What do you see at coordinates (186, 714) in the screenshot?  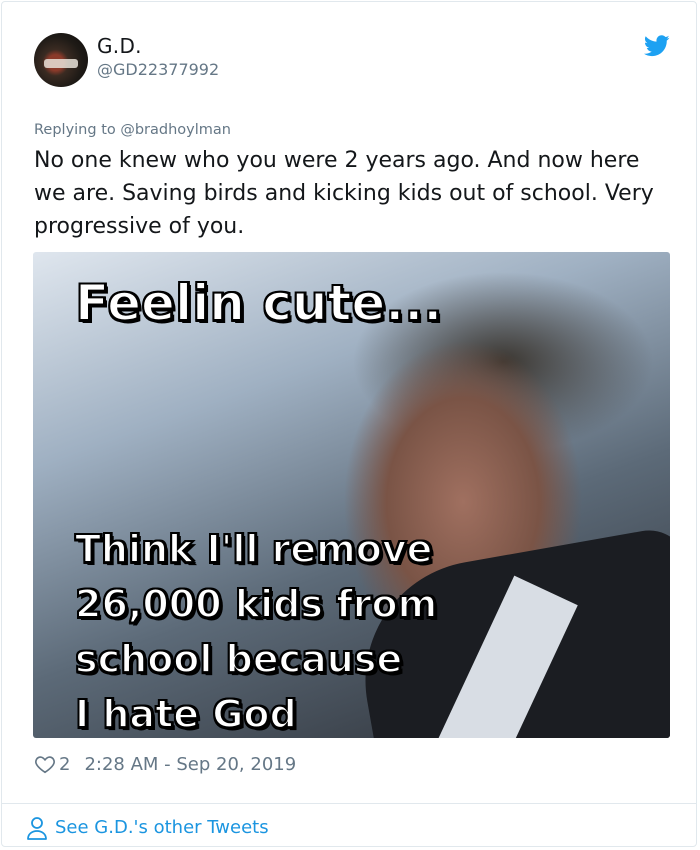 I see `meme-line: I hate God` at bounding box center [186, 714].